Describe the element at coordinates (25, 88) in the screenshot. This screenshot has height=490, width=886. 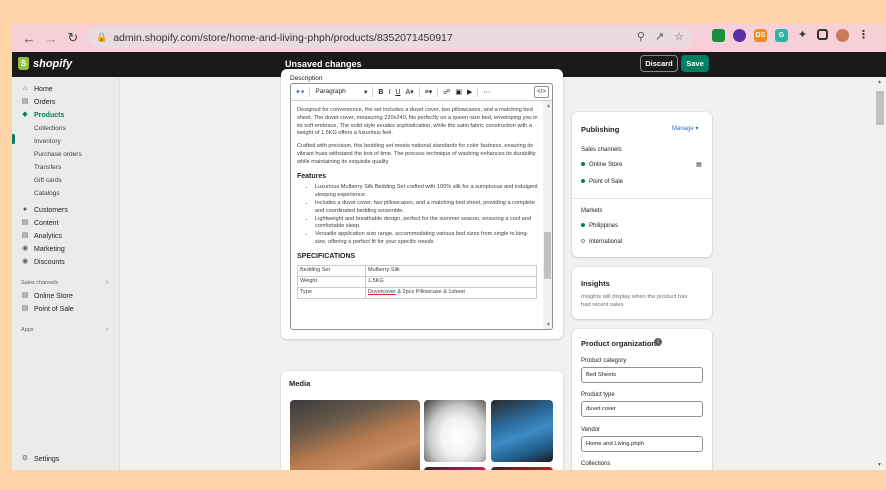
I see `home-icon: ⌂` at that location.